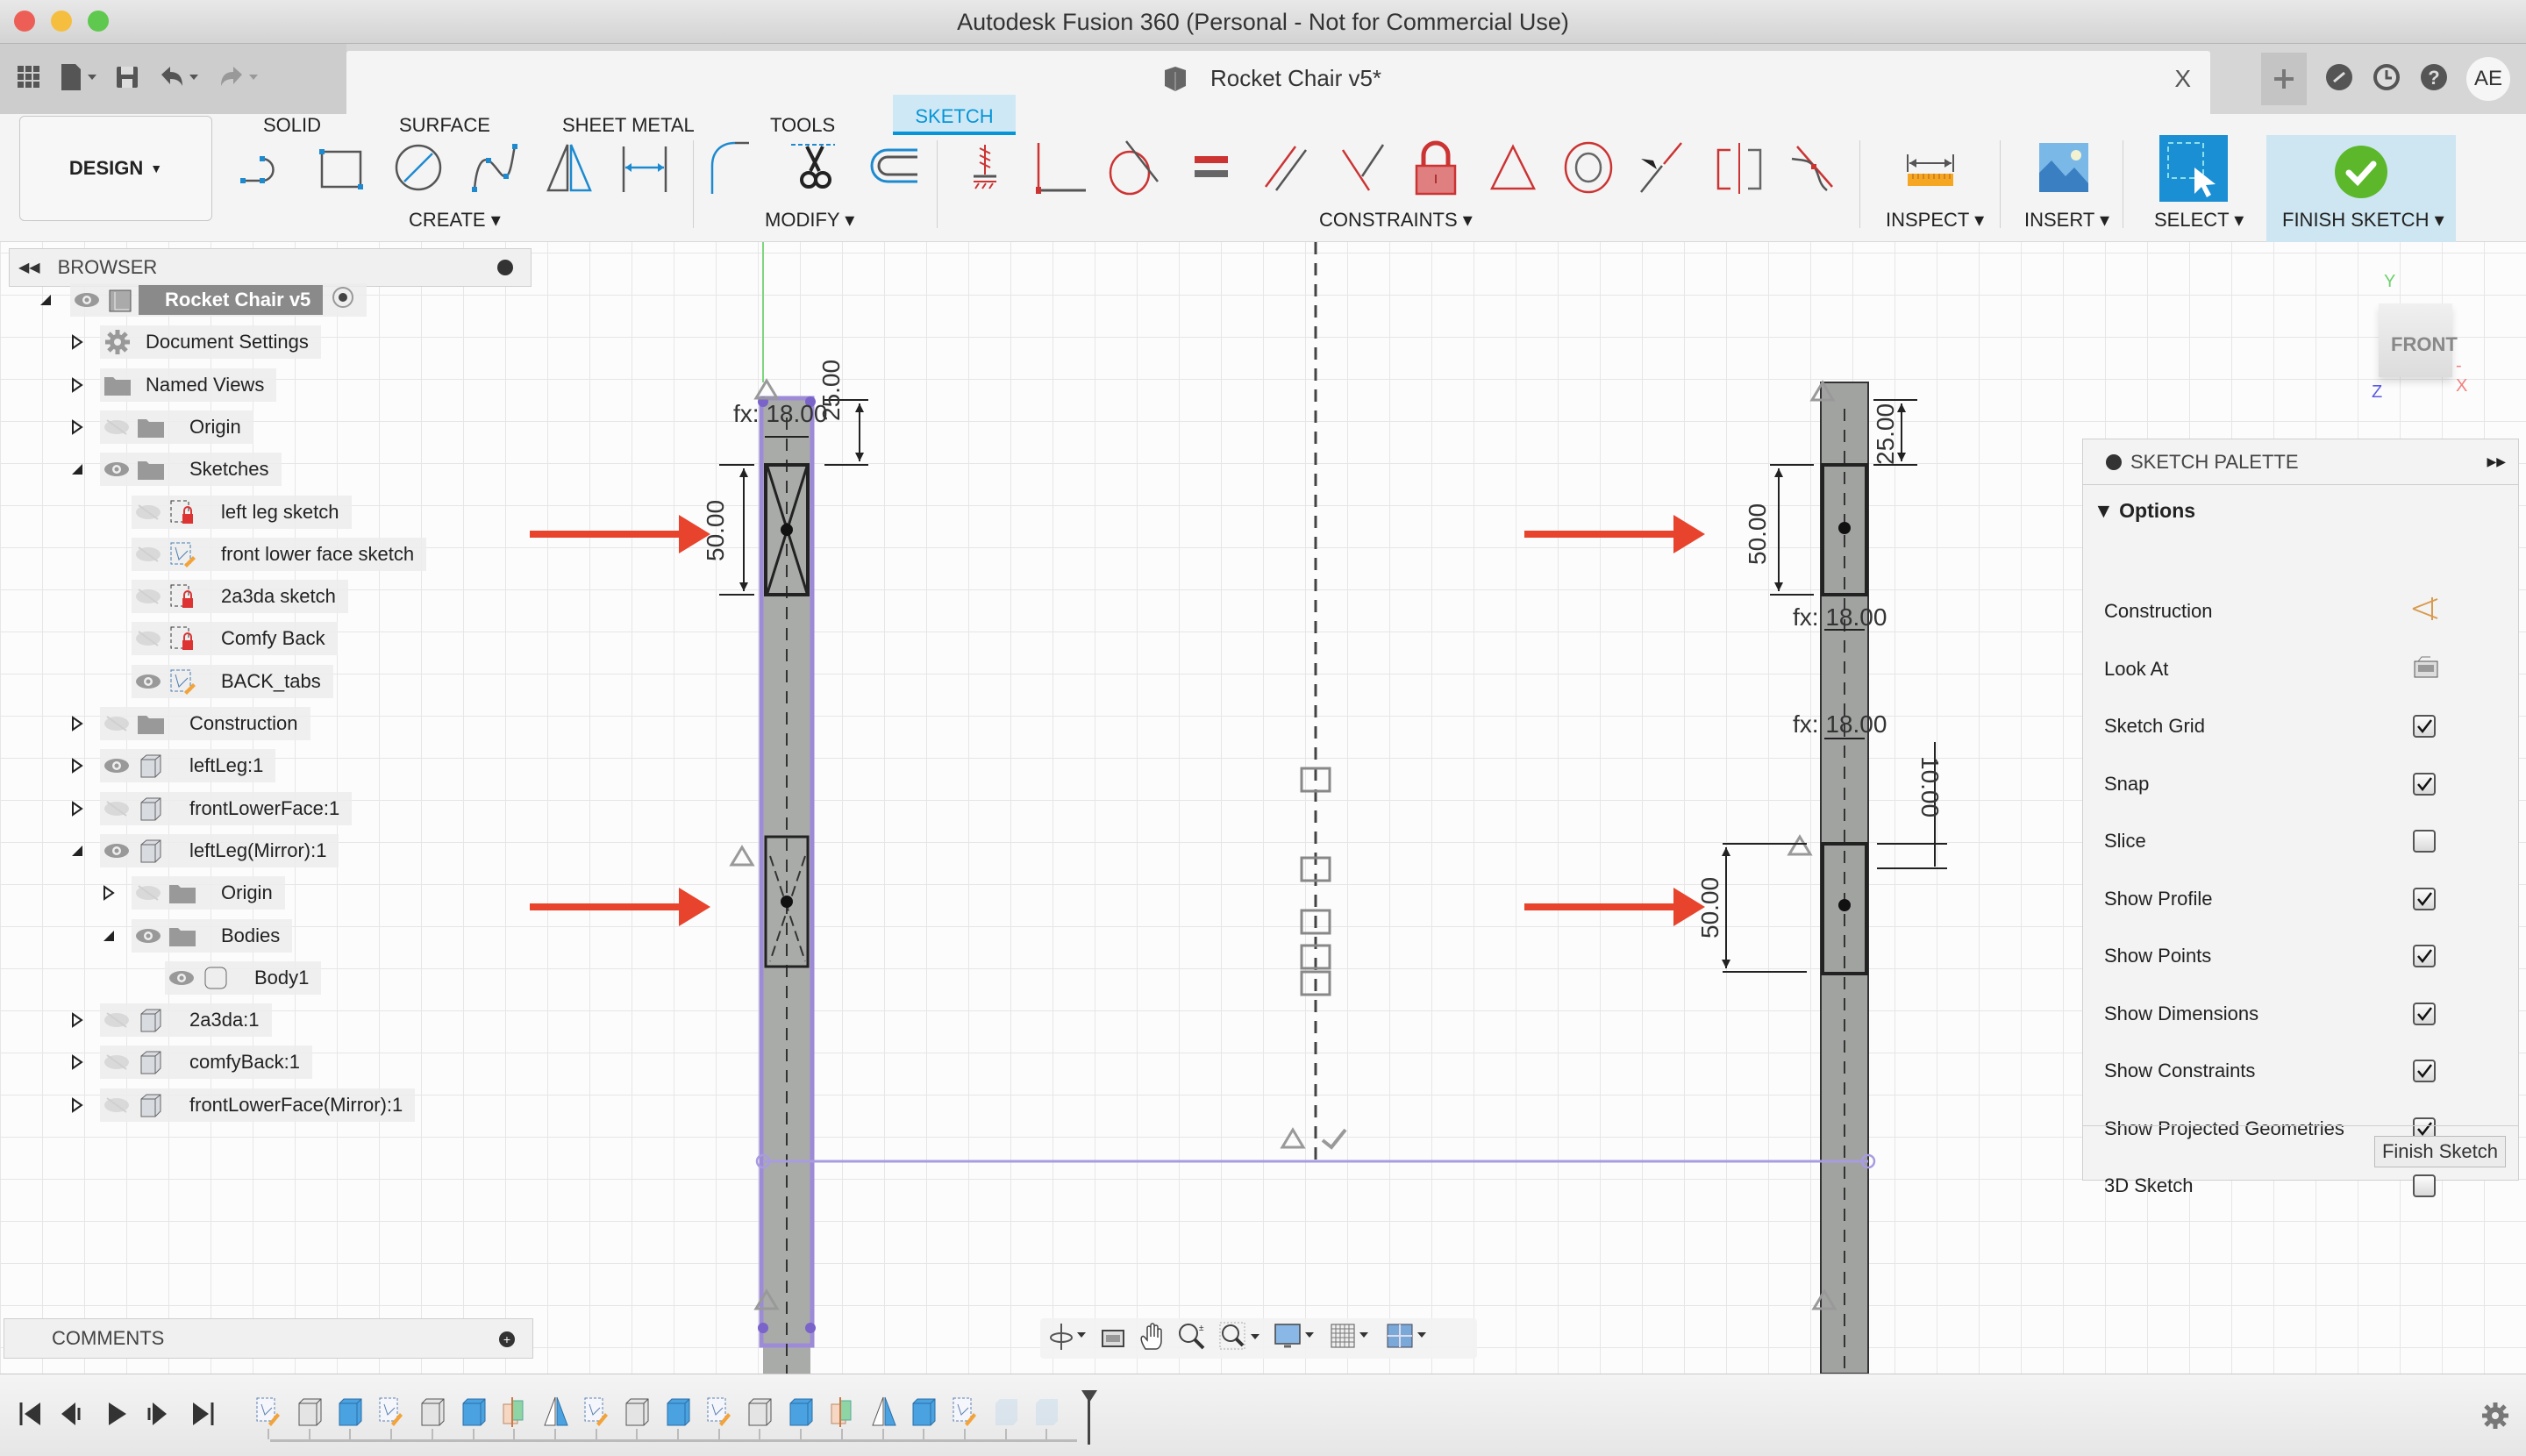 This screenshot has height=1456, width=2526. What do you see at coordinates (985, 167) in the screenshot?
I see `fix-constraint-icon` at bounding box center [985, 167].